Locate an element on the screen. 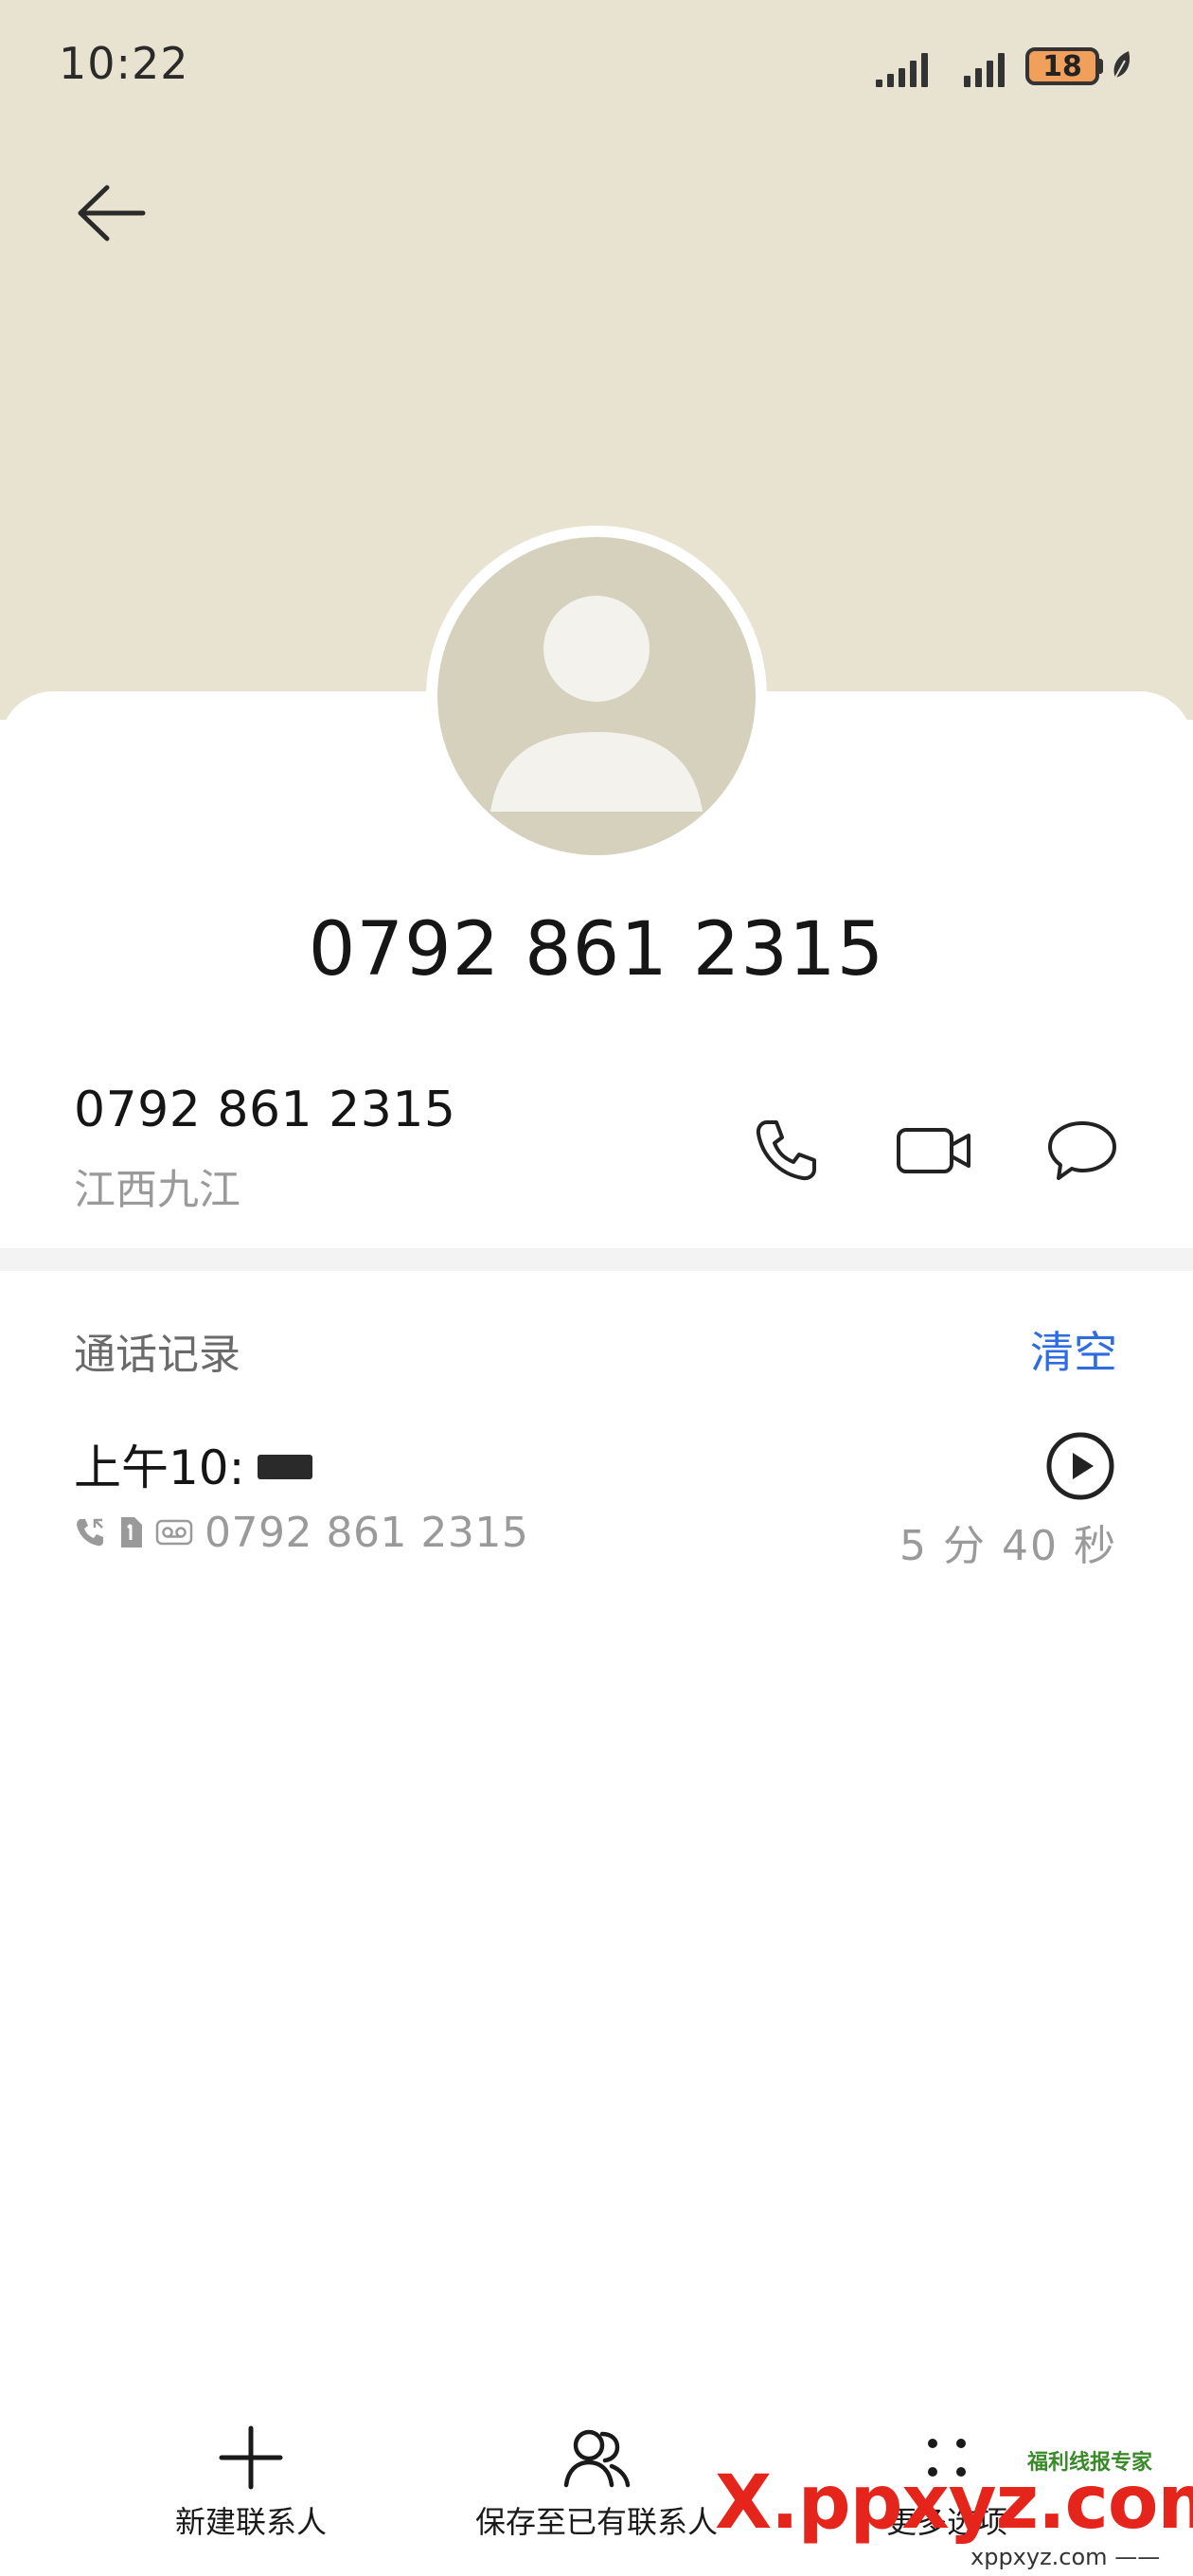 This screenshot has height=2576, width=1193. new-contact-button: 新建联系人 is located at coordinates (251, 2483).